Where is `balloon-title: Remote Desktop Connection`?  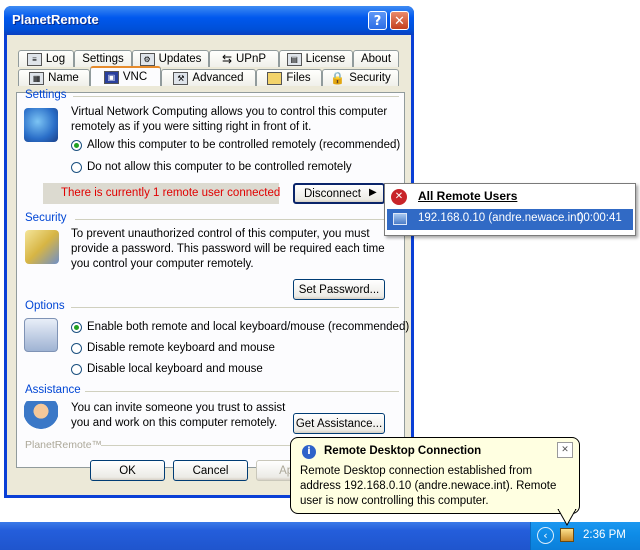 balloon-title: Remote Desktop Connection is located at coordinates (403, 451).